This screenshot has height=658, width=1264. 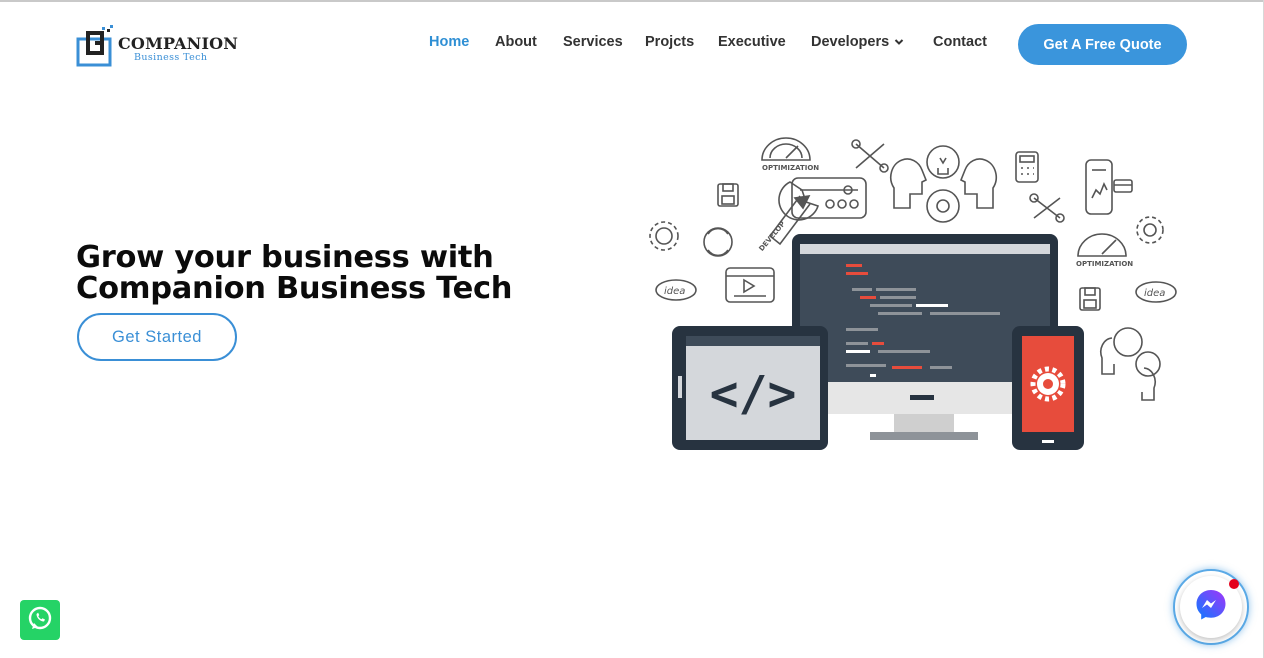 What do you see at coordinates (790, 168) in the screenshot?
I see `optimization-label: OPTIMIZATION` at bounding box center [790, 168].